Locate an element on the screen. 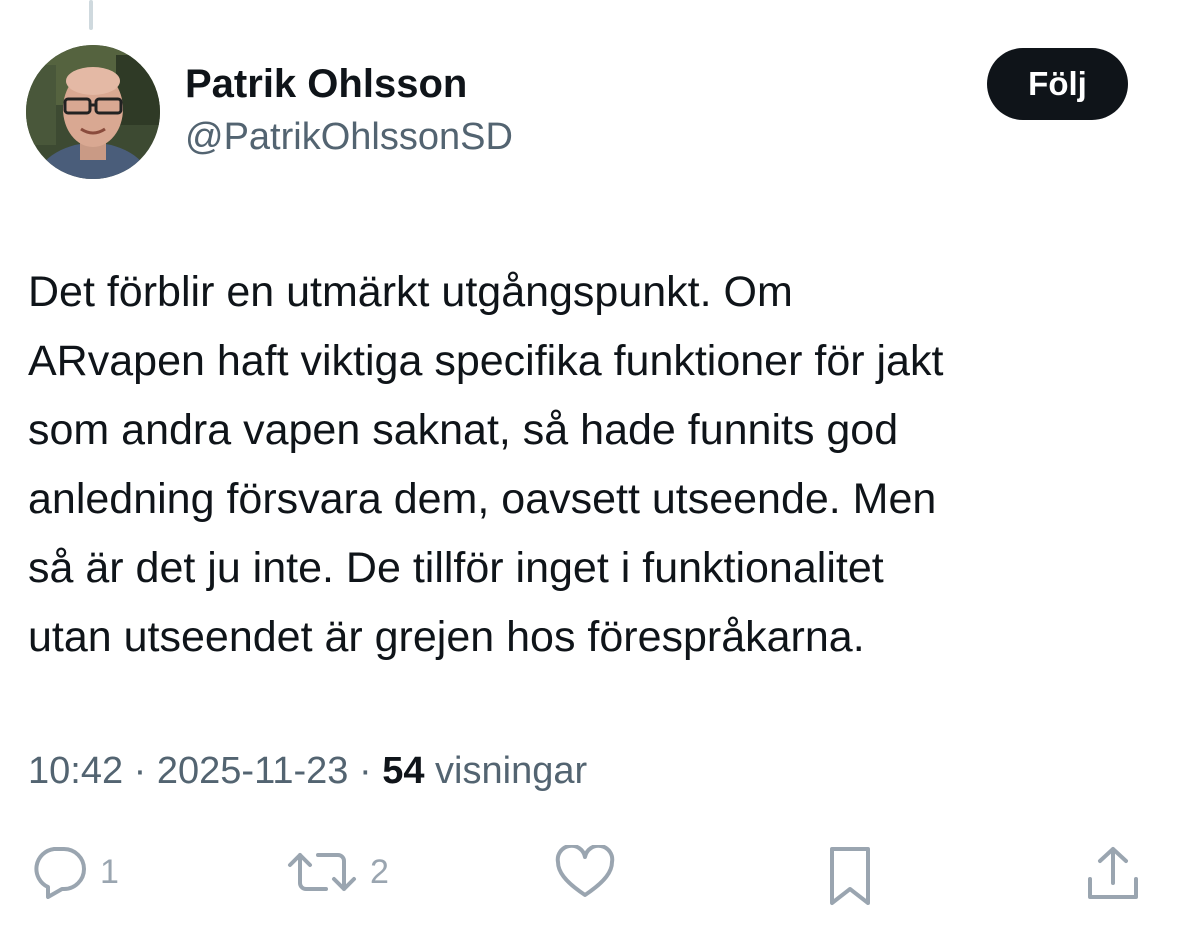  reply-count: 1 is located at coordinates (109, 871).